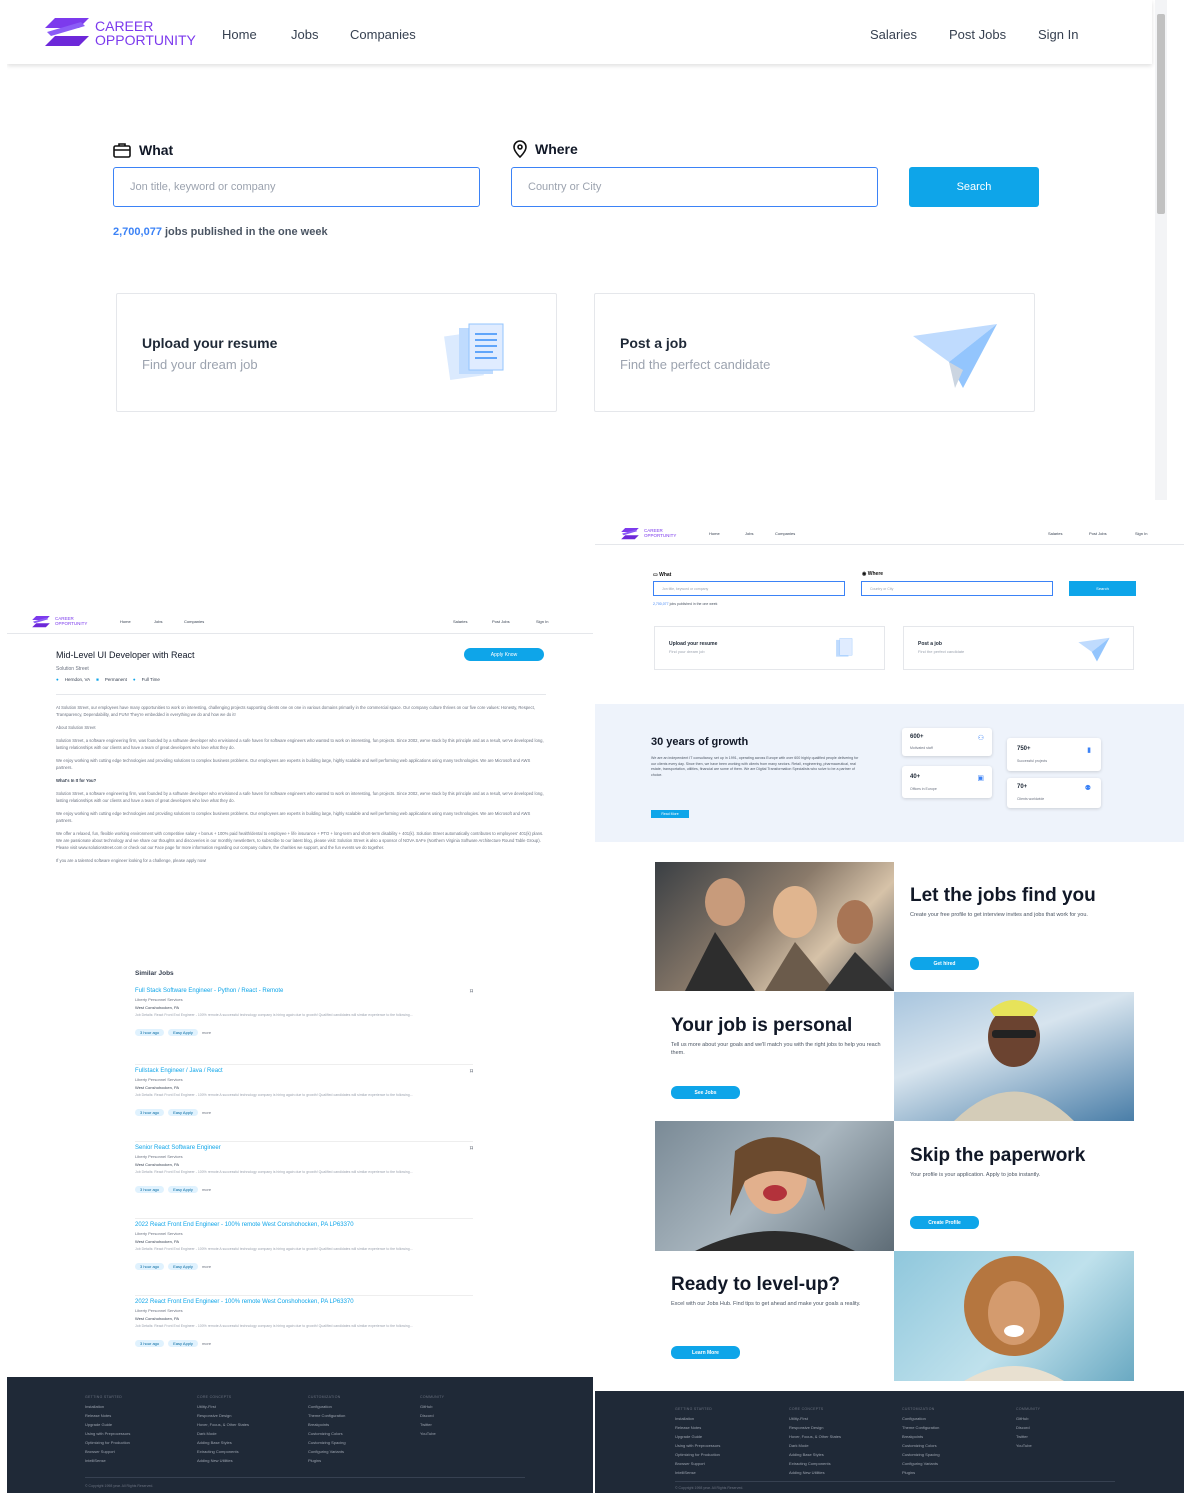 This screenshot has width=1184, height=1493. What do you see at coordinates (705, 1352) in the screenshot?
I see `learn-more-button: Learn More` at bounding box center [705, 1352].